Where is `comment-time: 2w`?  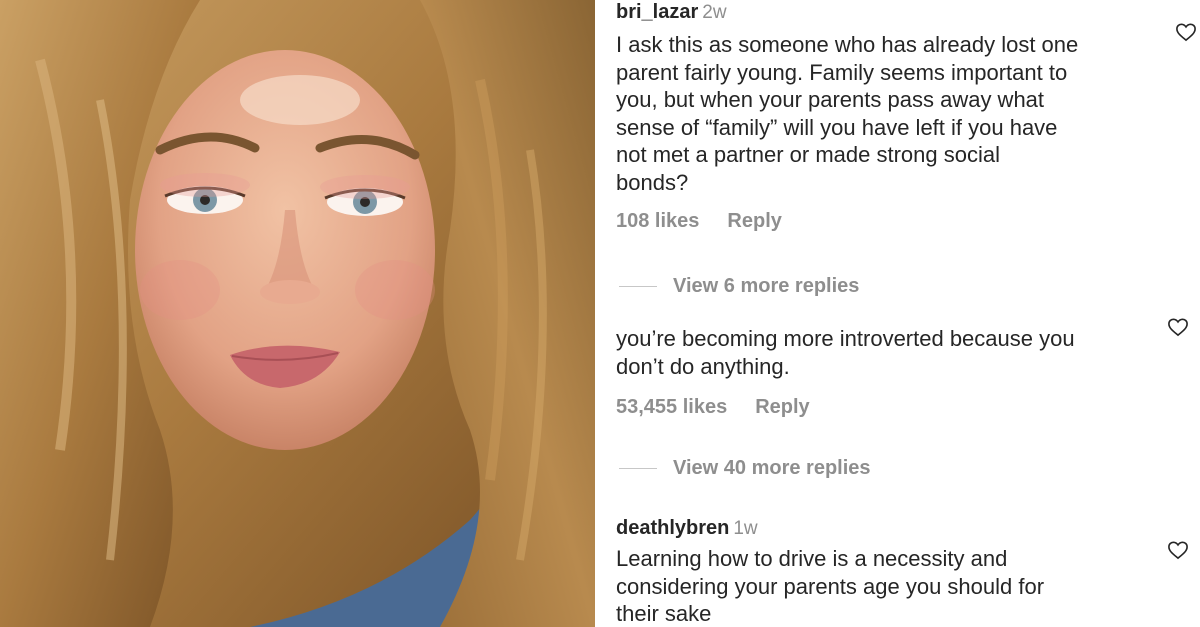 comment-time: 2w is located at coordinates (714, 12).